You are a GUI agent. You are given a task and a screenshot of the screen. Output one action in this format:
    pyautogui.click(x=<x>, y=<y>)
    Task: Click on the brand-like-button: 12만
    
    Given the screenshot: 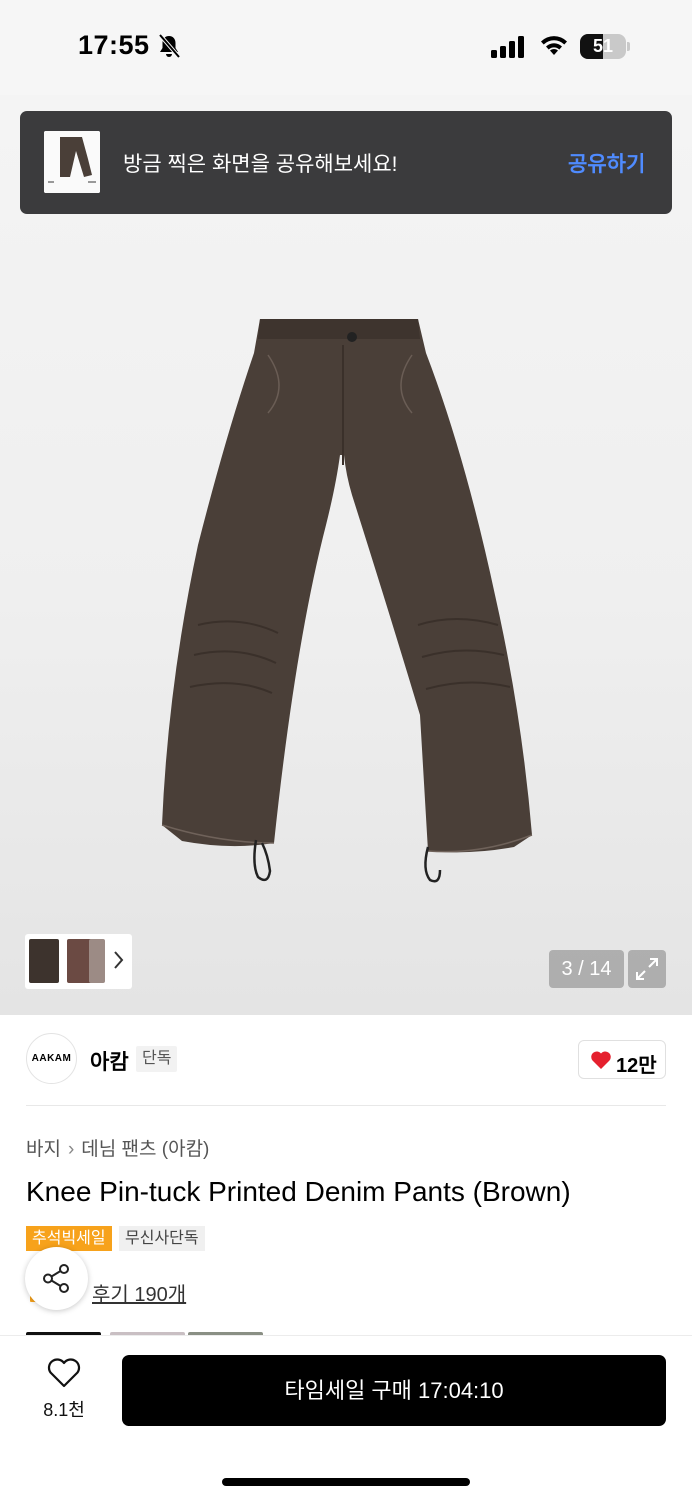 What is the action you would take?
    pyautogui.click(x=622, y=1059)
    